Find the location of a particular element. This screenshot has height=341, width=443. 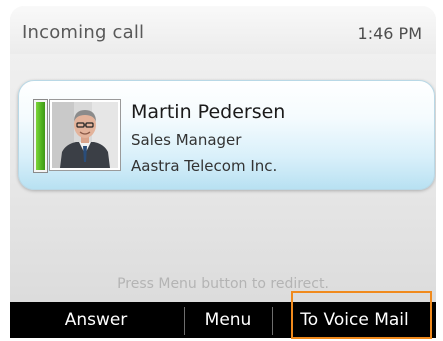

call-status-indicator-fill is located at coordinates (40, 136).